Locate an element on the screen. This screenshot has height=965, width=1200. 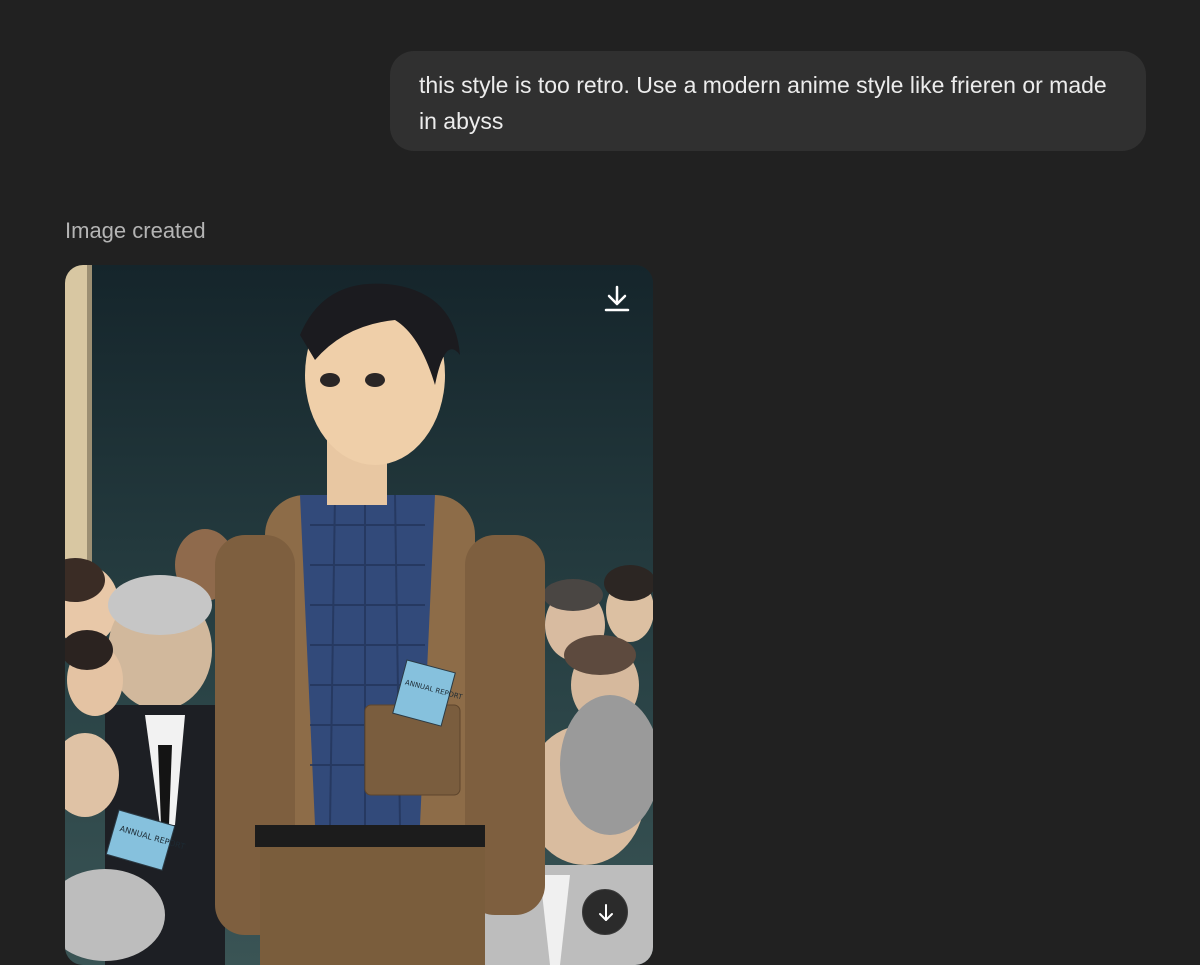
download-button is located at coordinates (617, 299).